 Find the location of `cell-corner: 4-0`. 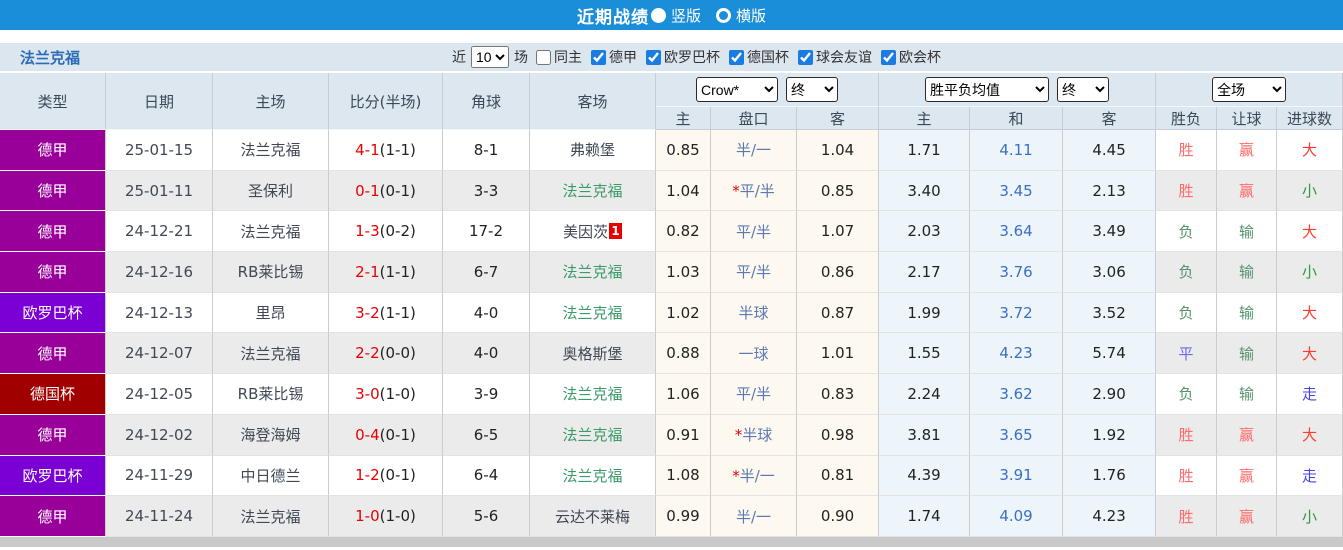

cell-corner: 4-0 is located at coordinates (486, 354).